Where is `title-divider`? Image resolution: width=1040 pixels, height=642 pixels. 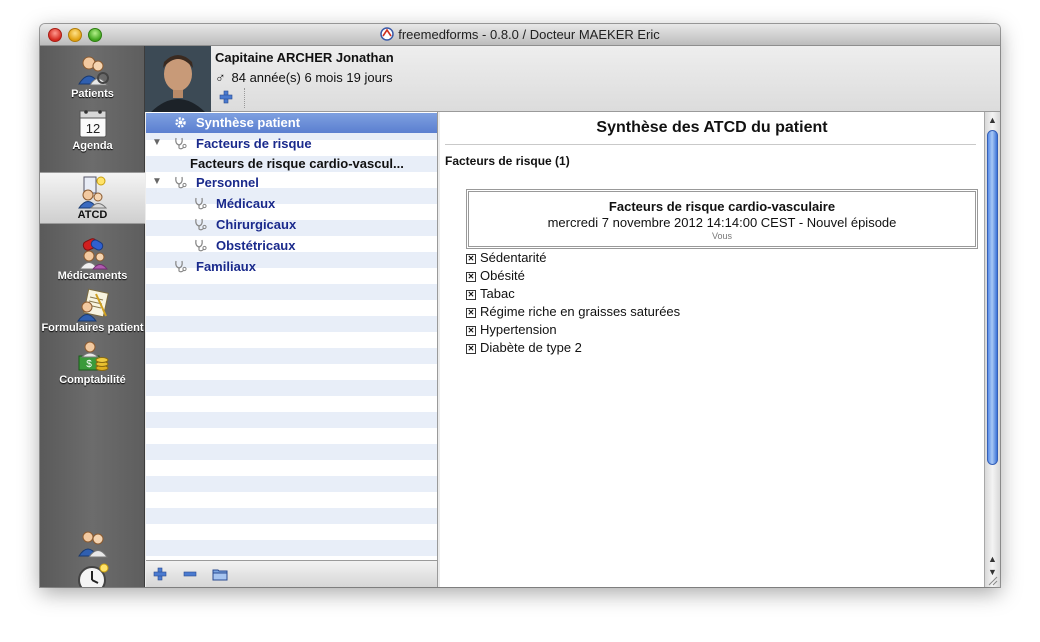 title-divider is located at coordinates (710, 144).